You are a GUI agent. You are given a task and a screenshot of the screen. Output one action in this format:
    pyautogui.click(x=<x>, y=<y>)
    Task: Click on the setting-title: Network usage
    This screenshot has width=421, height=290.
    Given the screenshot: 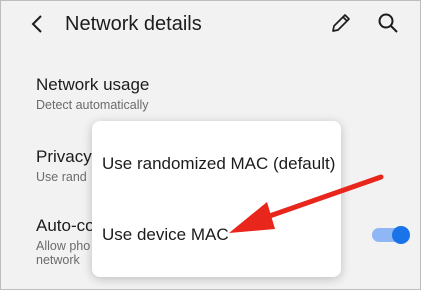 What is the action you would take?
    pyautogui.click(x=93, y=84)
    